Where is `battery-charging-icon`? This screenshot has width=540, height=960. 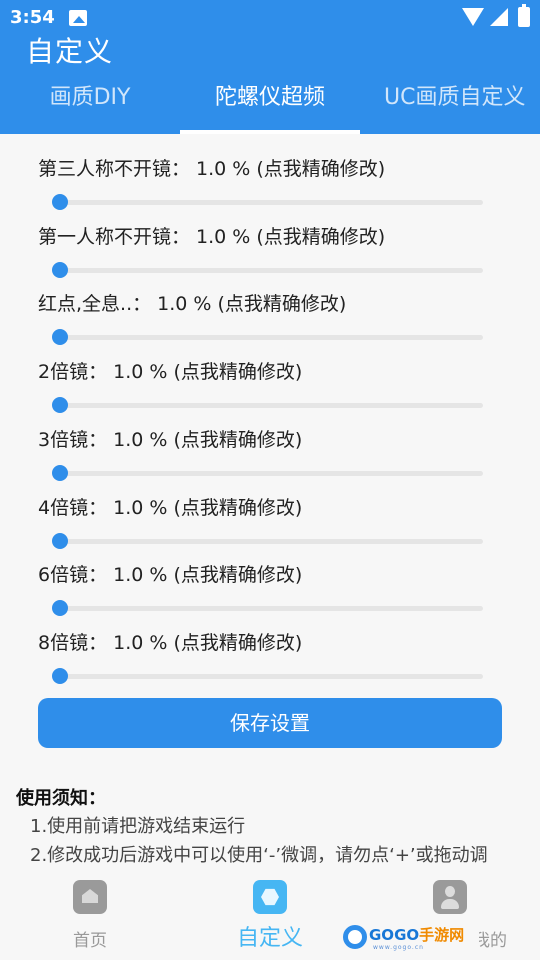
battery-charging-icon is located at coordinates (524, 15).